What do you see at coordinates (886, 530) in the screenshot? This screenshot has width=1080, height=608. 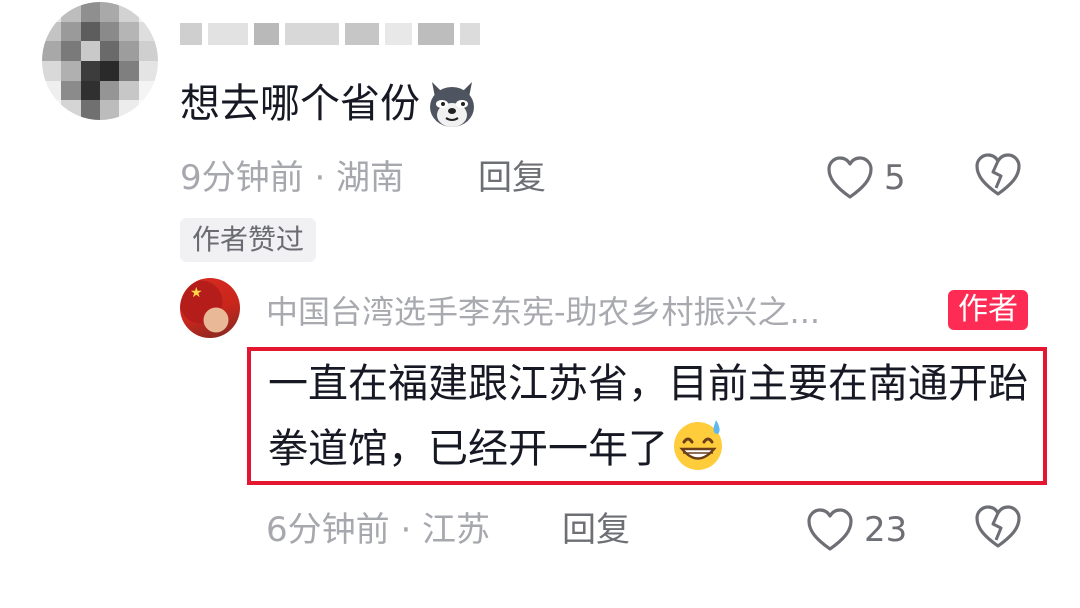 I see `reply-like-count: 23` at bounding box center [886, 530].